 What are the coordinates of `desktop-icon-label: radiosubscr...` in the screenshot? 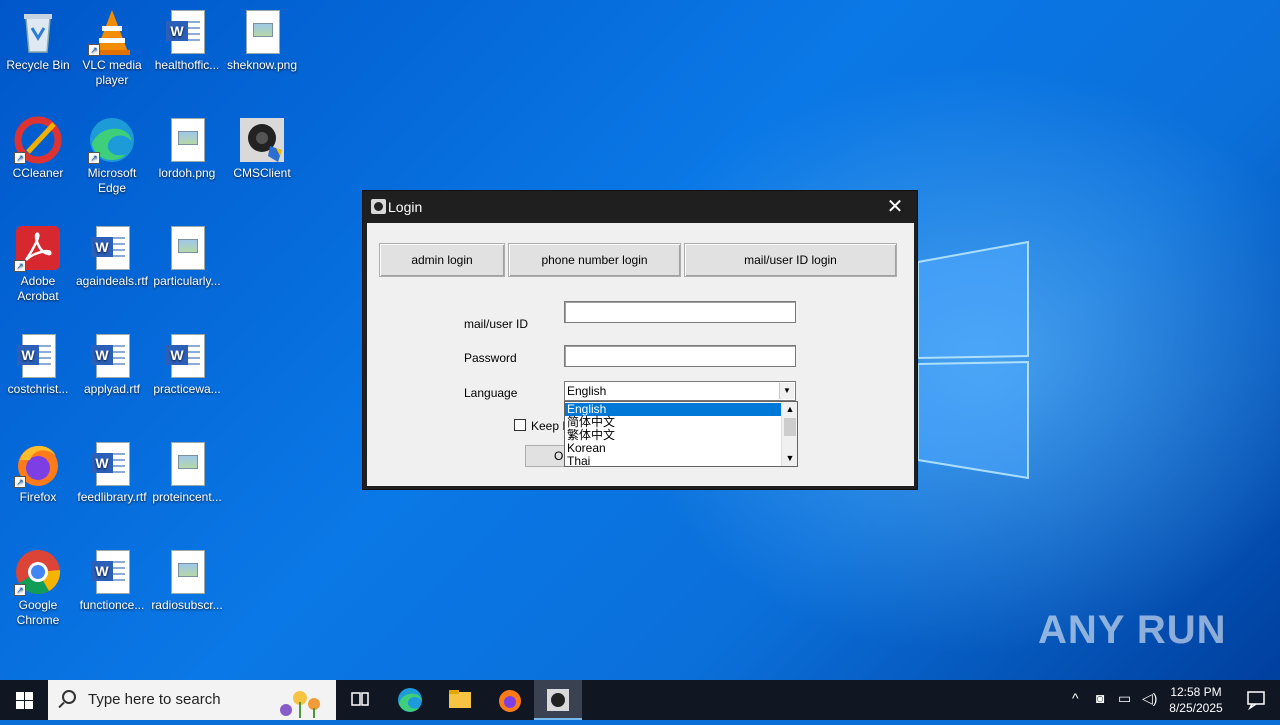 It's located at (187, 605).